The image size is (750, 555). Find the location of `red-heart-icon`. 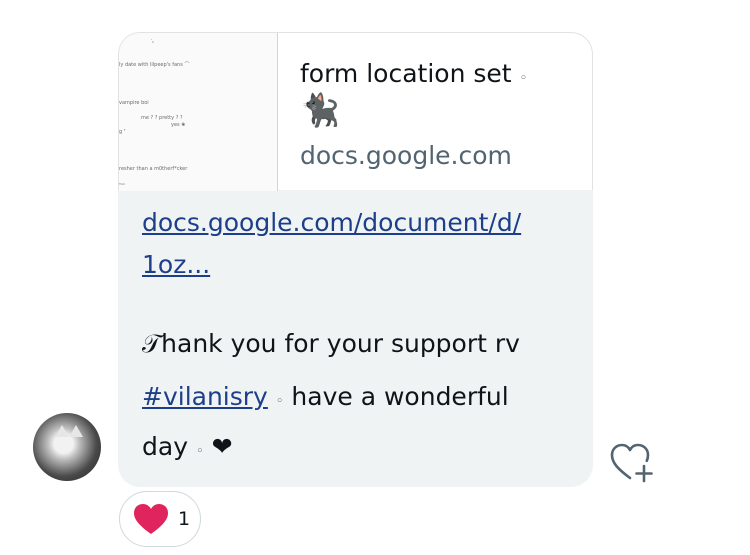

red-heart-icon is located at coordinates (151, 519).